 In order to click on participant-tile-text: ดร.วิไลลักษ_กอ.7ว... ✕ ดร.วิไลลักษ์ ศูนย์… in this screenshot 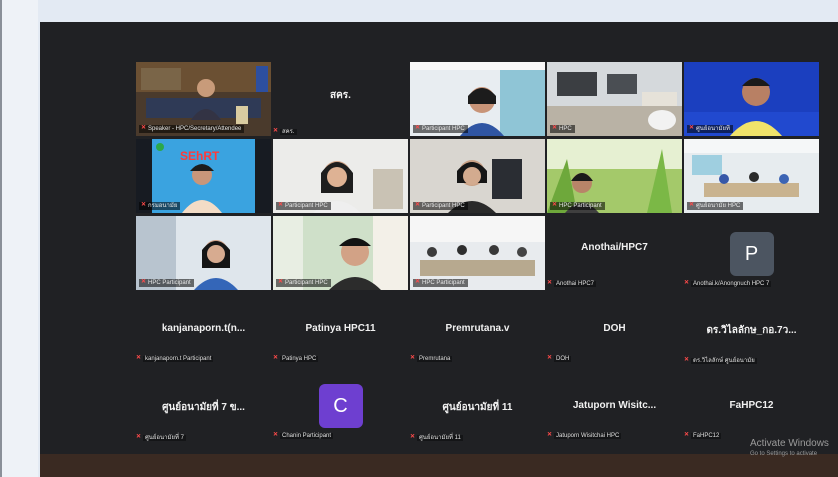, I will do `click(751, 330)`.